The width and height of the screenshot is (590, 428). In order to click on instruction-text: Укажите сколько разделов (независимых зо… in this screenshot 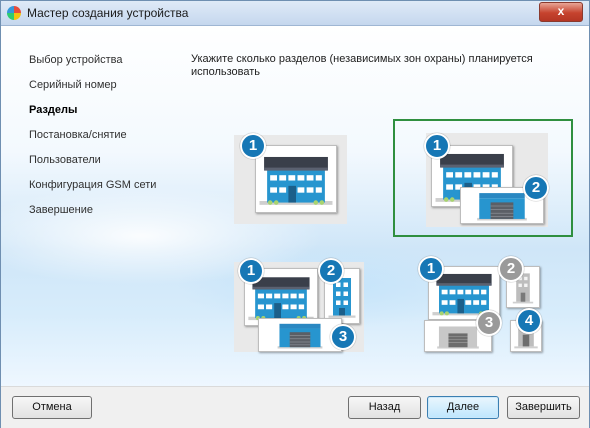, I will do `click(362, 65)`.